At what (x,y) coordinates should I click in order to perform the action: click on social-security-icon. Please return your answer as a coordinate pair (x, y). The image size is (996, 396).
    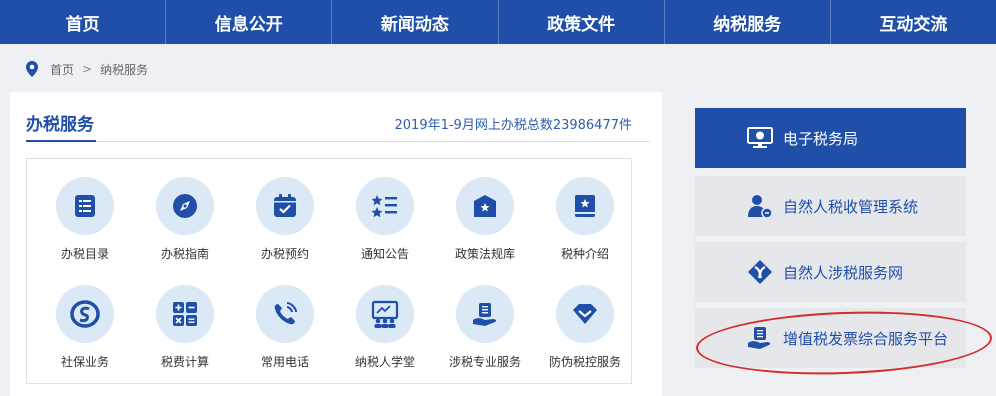
    Looking at the image, I should click on (85, 314).